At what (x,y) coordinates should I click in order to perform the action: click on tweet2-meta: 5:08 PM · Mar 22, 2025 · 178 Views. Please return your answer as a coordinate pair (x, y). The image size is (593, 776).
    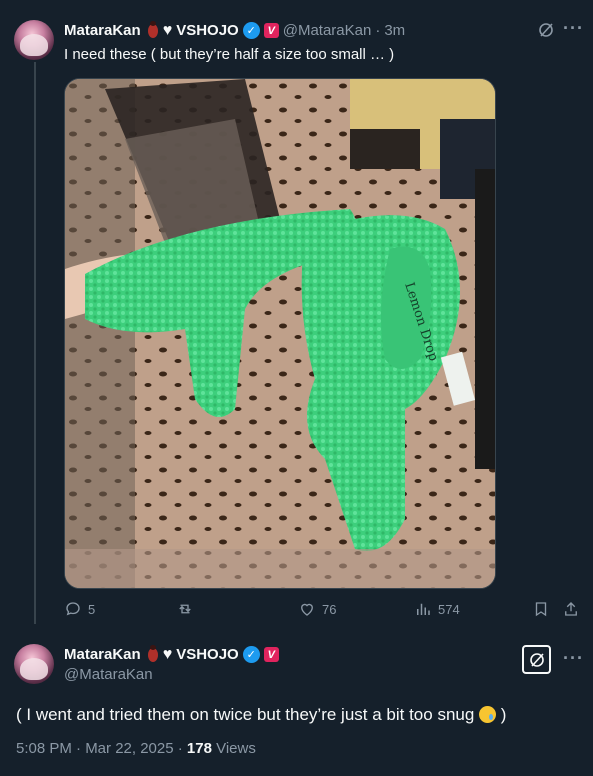
    Looking at the image, I should click on (136, 748).